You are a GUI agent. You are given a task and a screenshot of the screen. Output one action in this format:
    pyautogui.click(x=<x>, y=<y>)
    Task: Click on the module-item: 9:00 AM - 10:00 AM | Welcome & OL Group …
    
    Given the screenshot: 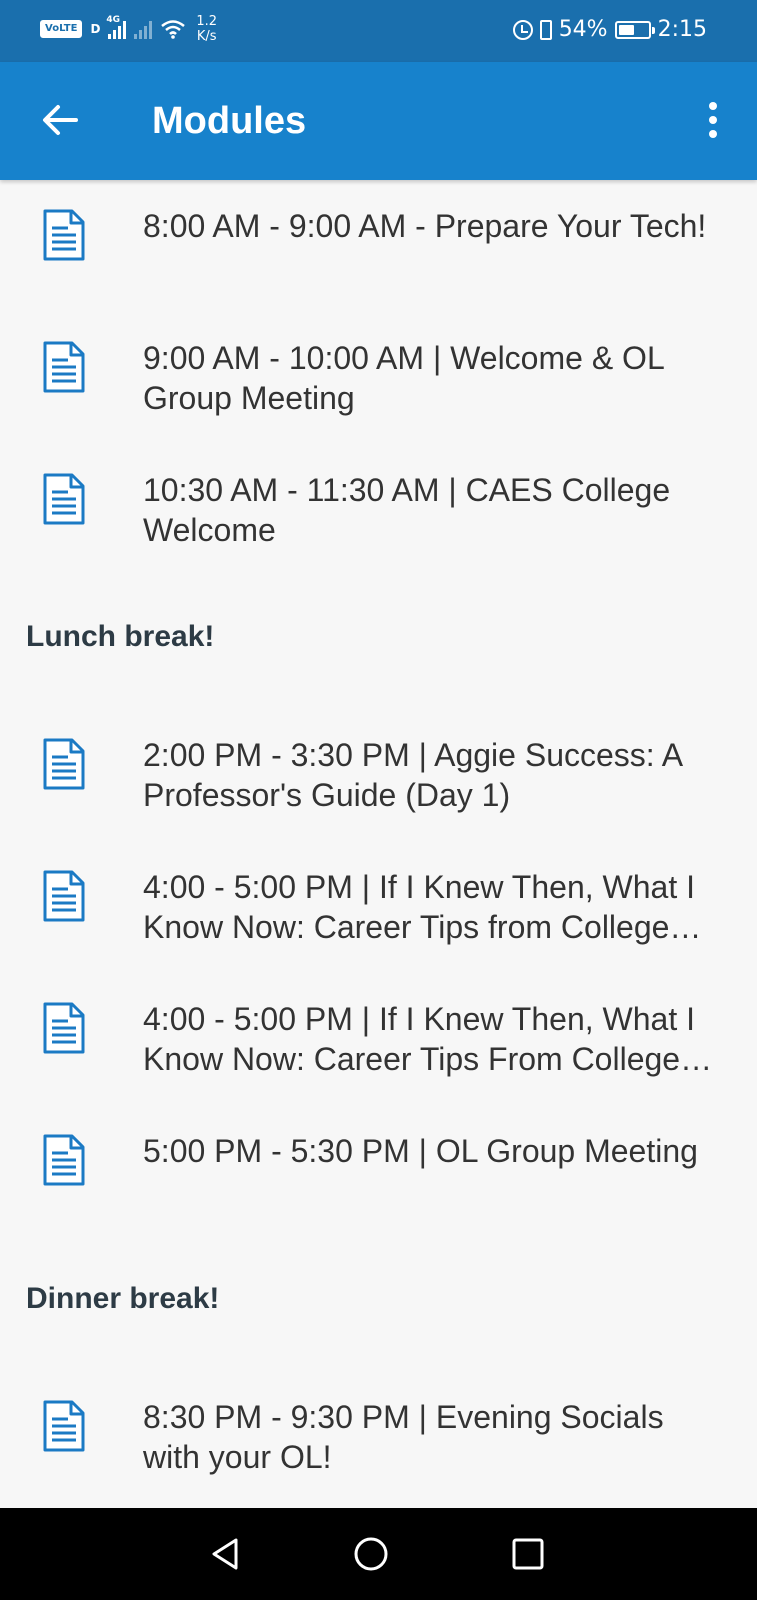 What is the action you would take?
    pyautogui.click(x=378, y=386)
    